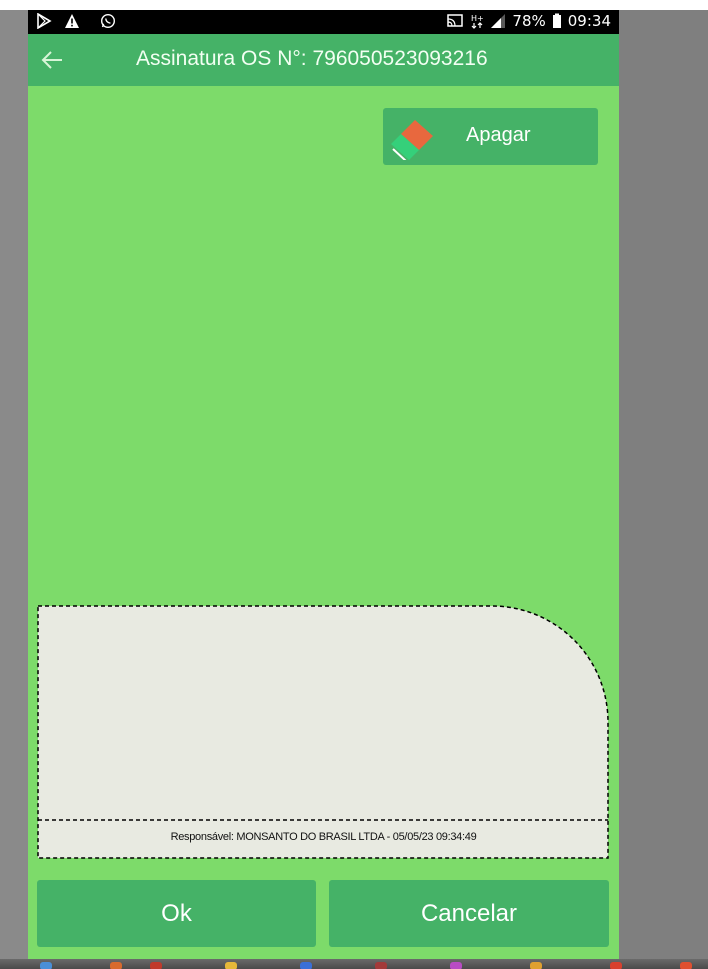  Describe the element at coordinates (312, 58) in the screenshot. I see `page-title: Assinatura OS N°: 796050523093216` at that location.